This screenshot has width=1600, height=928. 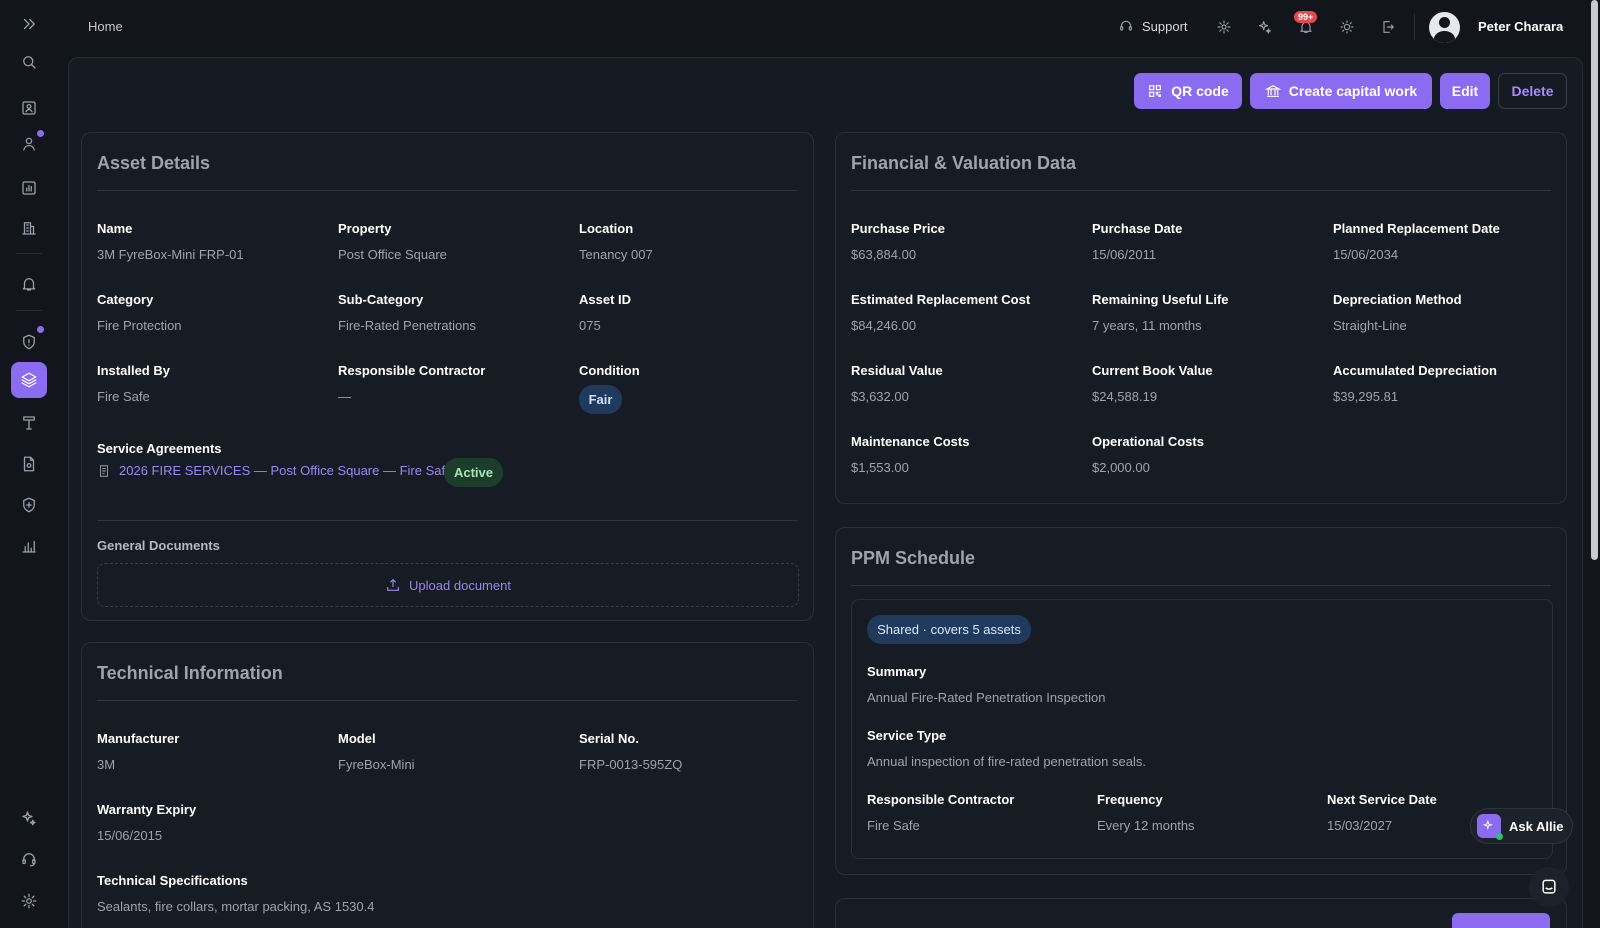 What do you see at coordinates (460, 585) in the screenshot?
I see `upload-document-label: Upload document` at bounding box center [460, 585].